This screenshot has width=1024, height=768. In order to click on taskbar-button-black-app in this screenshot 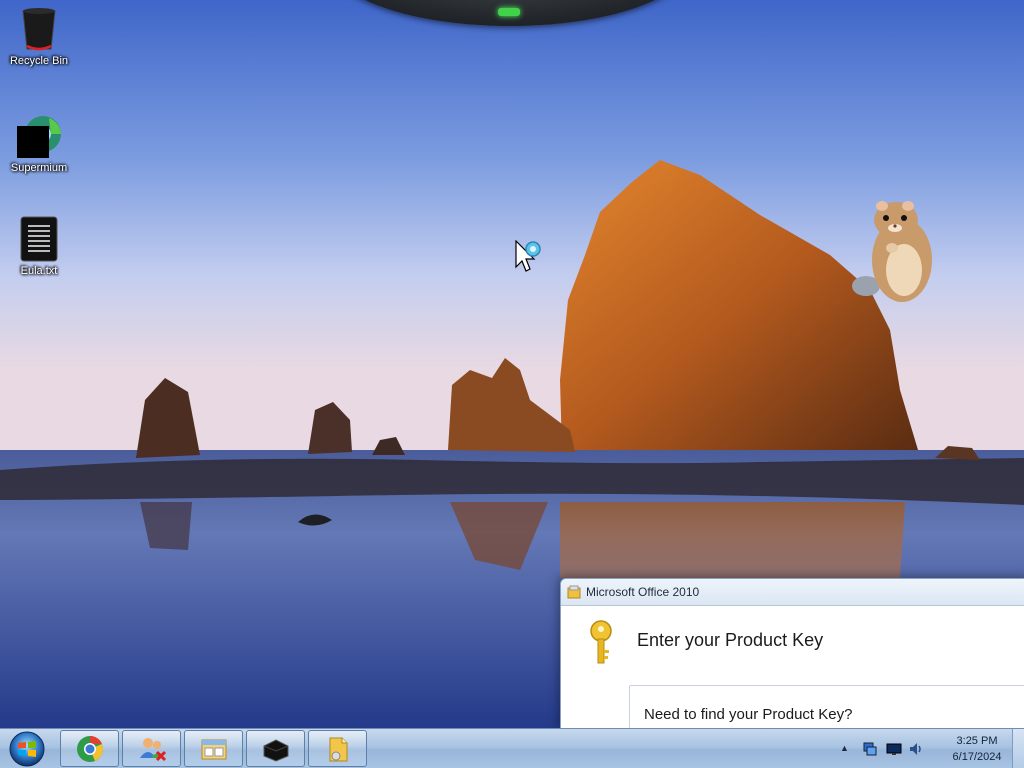, I will do `click(275, 748)`.